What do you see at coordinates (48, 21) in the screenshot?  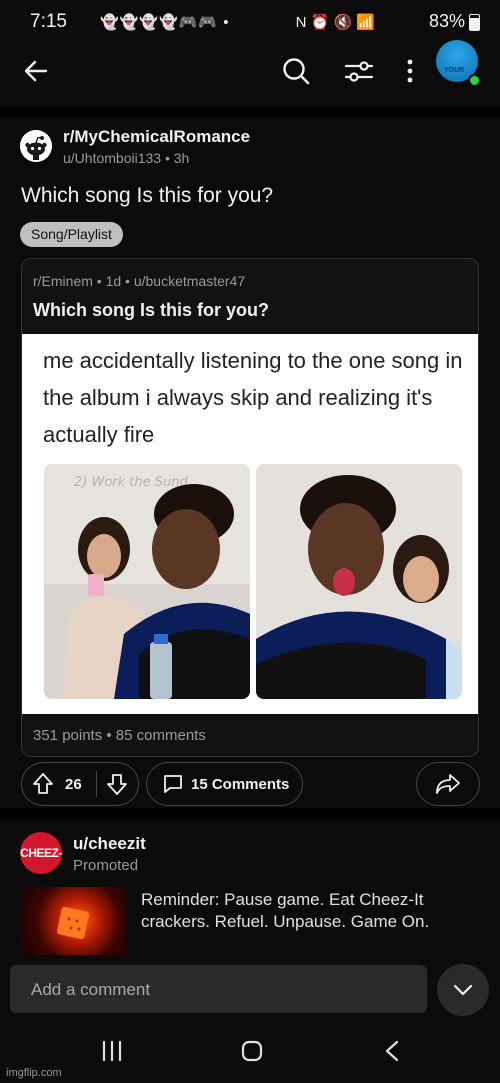 I see `status-time: 7:15` at bounding box center [48, 21].